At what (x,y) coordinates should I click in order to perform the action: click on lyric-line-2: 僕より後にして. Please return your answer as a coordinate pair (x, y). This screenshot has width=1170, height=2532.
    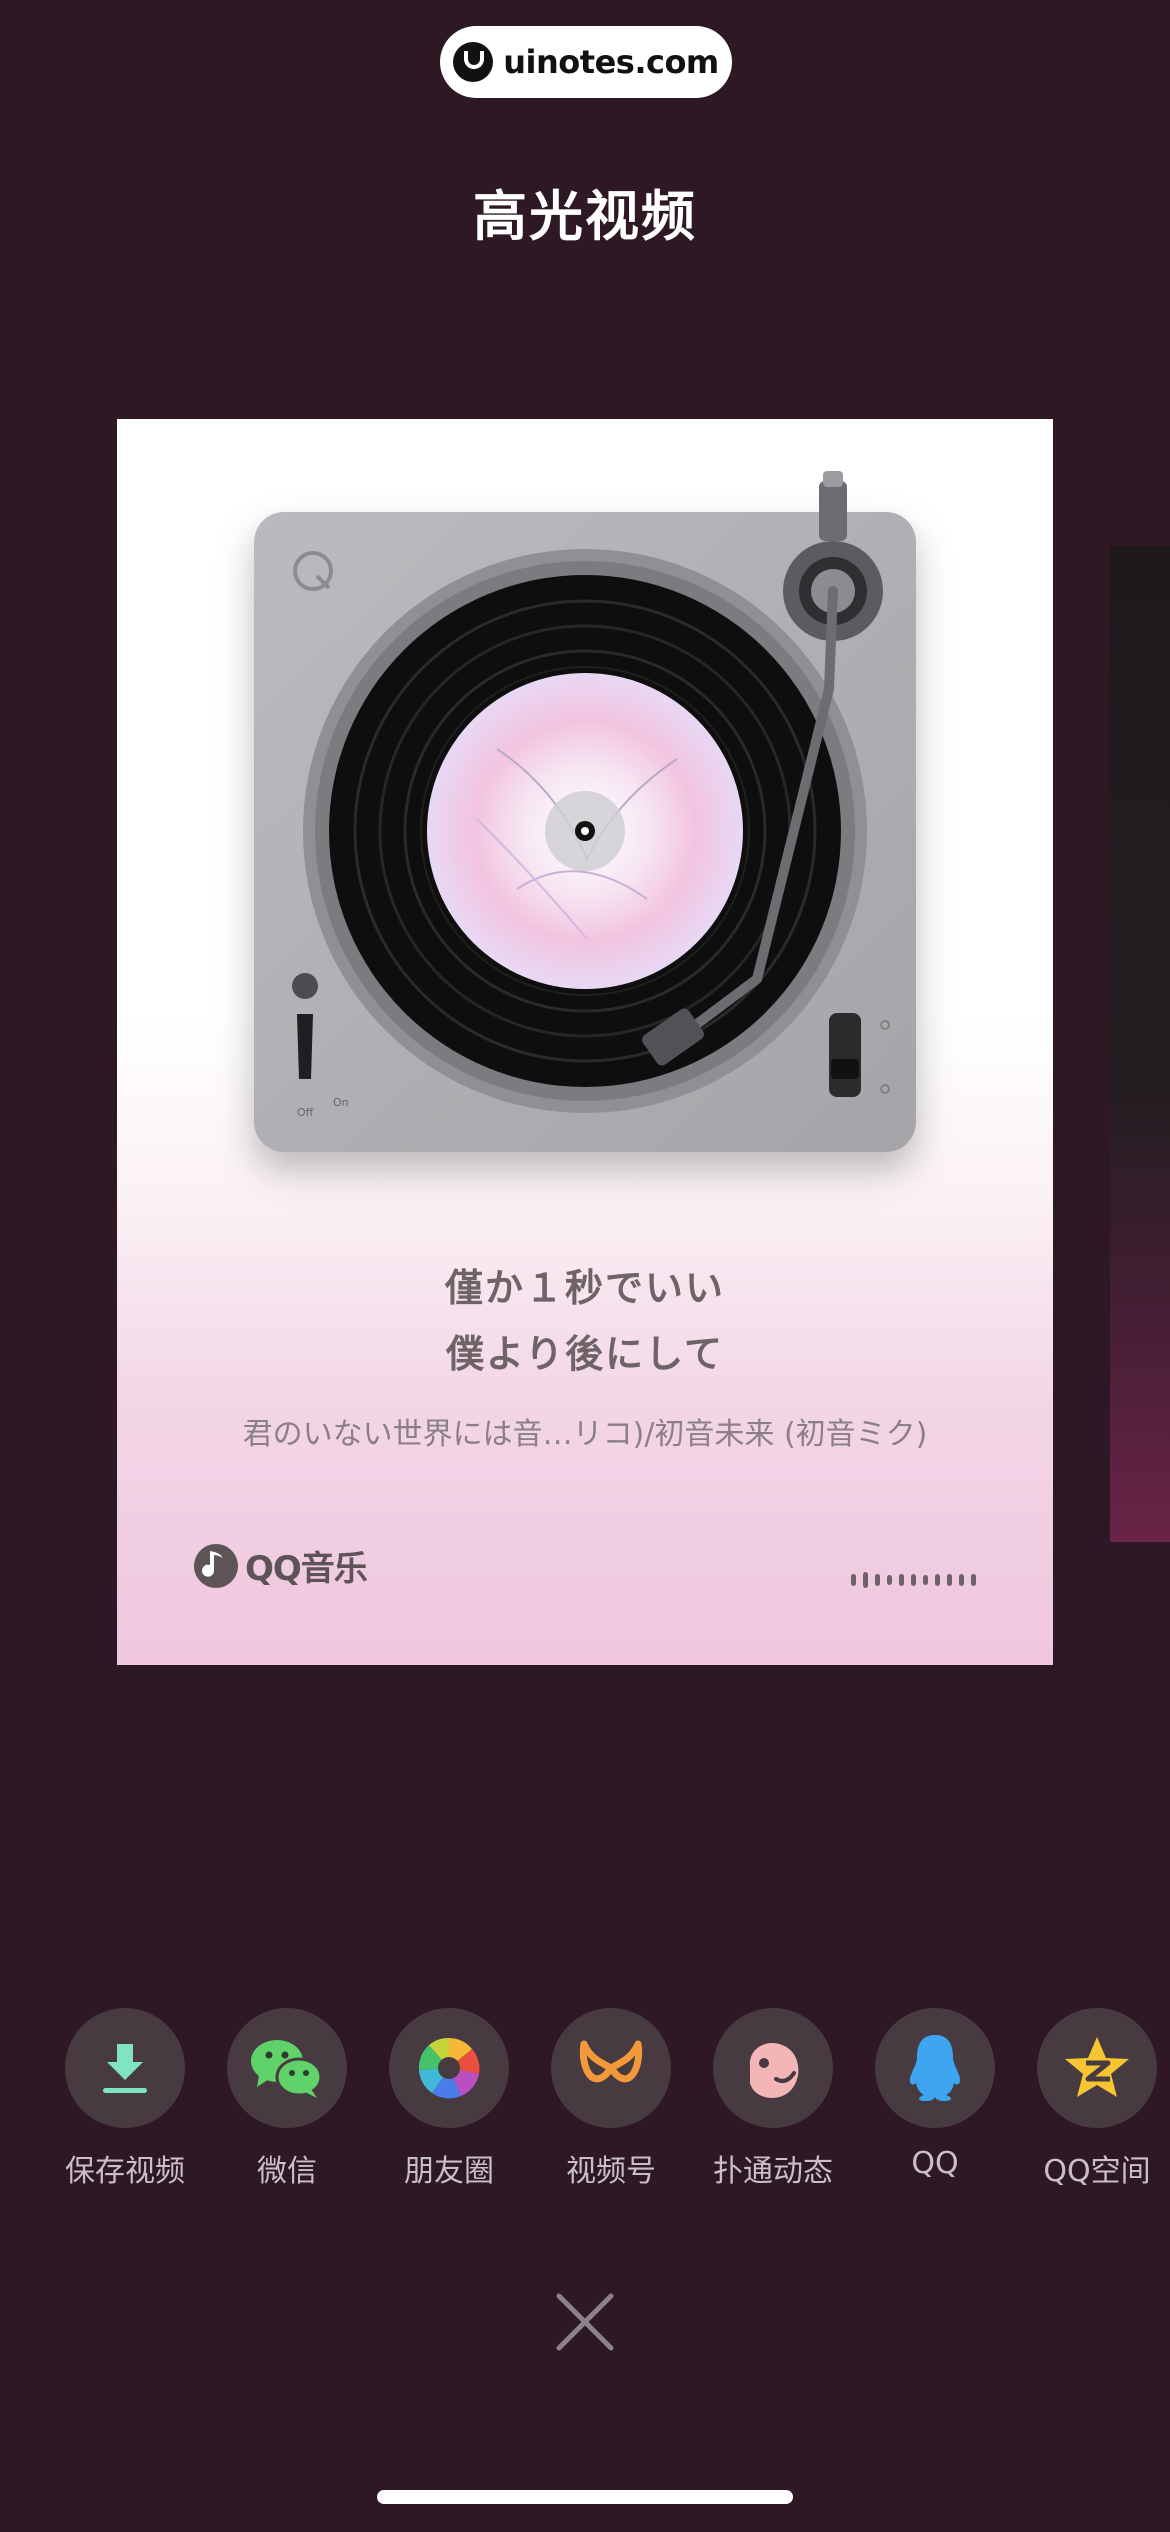
    Looking at the image, I should click on (585, 1354).